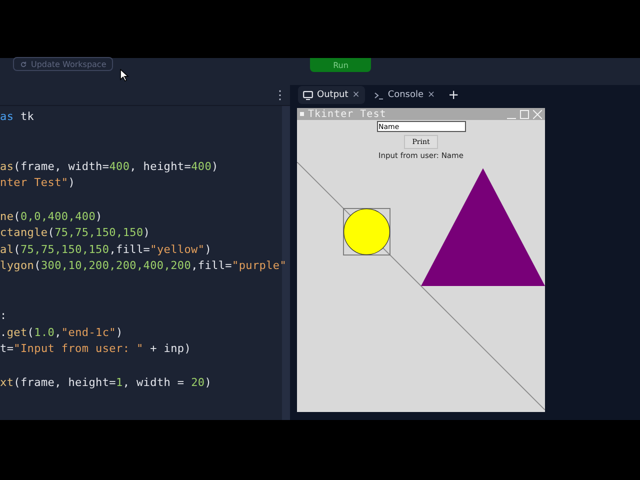 The width and height of the screenshot is (640, 480). What do you see at coordinates (280, 95) in the screenshot?
I see `more-menu-icon: ⋮` at bounding box center [280, 95].